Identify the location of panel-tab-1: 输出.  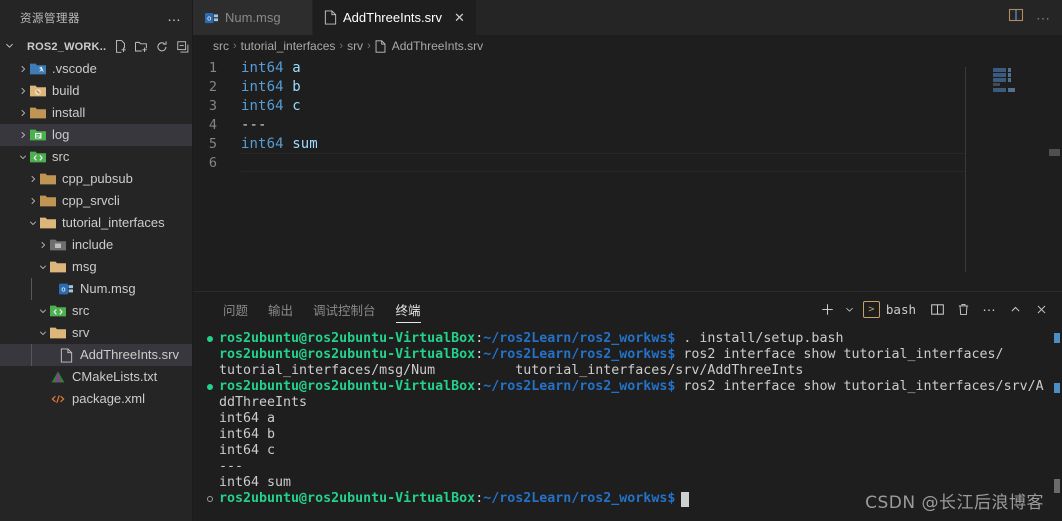
(280, 309).